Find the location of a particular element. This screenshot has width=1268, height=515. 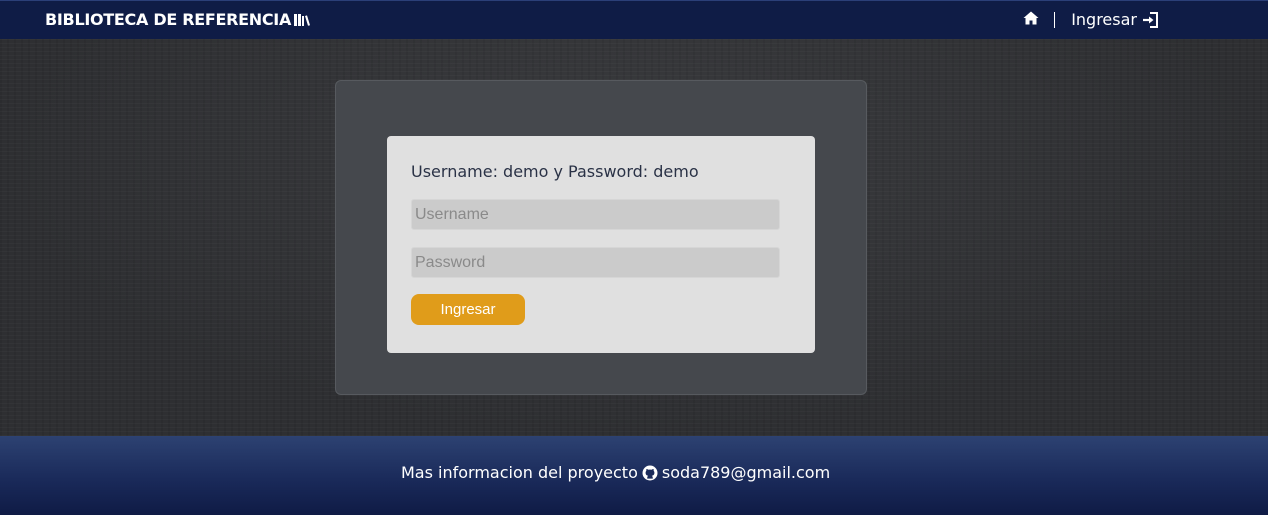

home-link is located at coordinates (1038, 19).